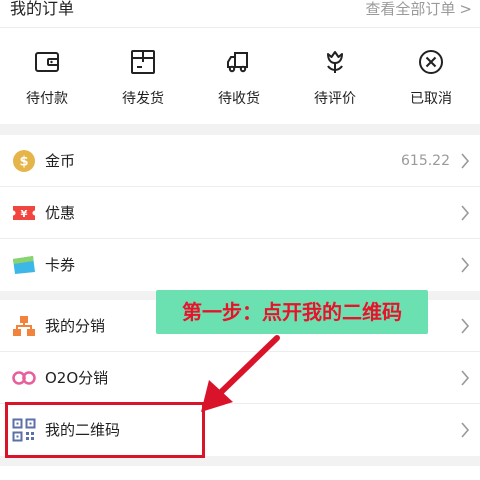 The image size is (480, 480). What do you see at coordinates (60, 213) in the screenshot?
I see `menu-row-label: 优惠` at bounding box center [60, 213].